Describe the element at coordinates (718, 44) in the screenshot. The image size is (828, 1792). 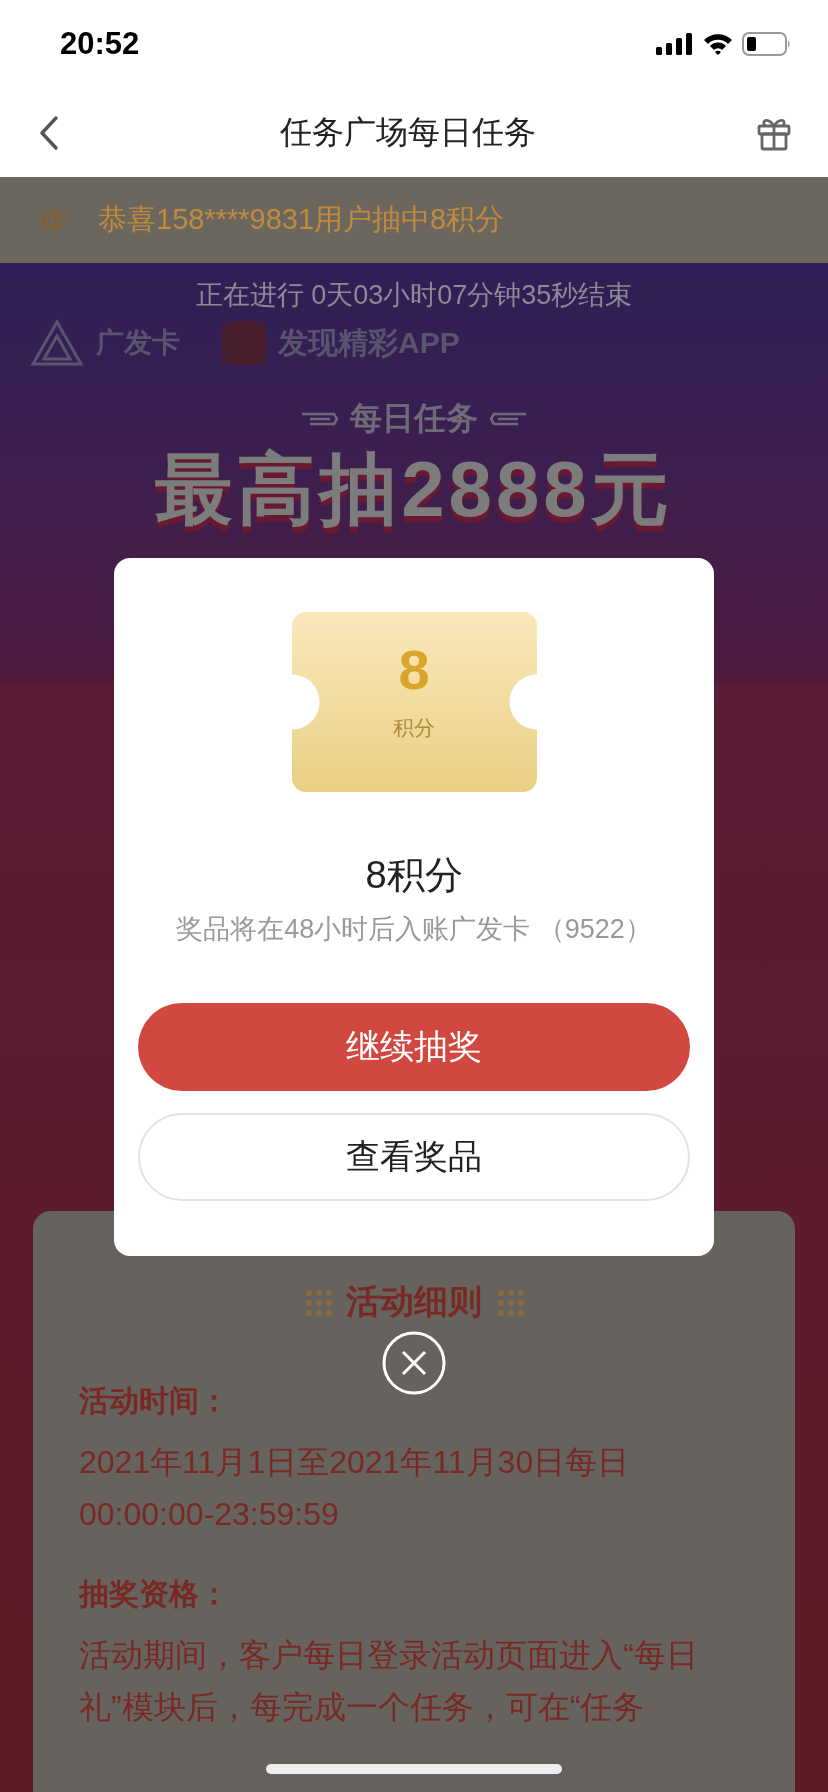
I see `wifi-icon` at that location.